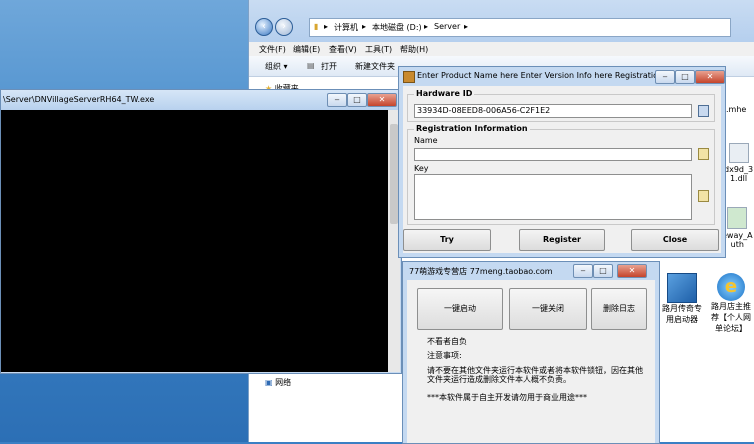 The image size is (754, 444). Describe the element at coordinates (447, 341) in the screenshot. I see `warning-text: 不看者自负` at that location.